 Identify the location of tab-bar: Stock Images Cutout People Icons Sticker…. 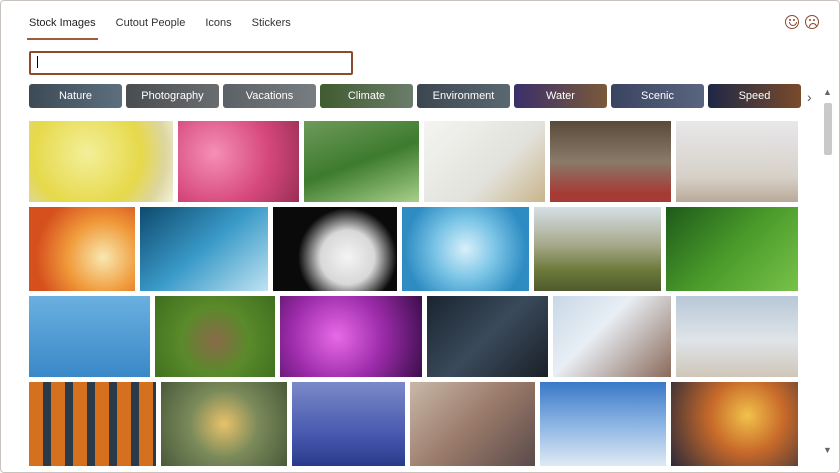
(169, 25).